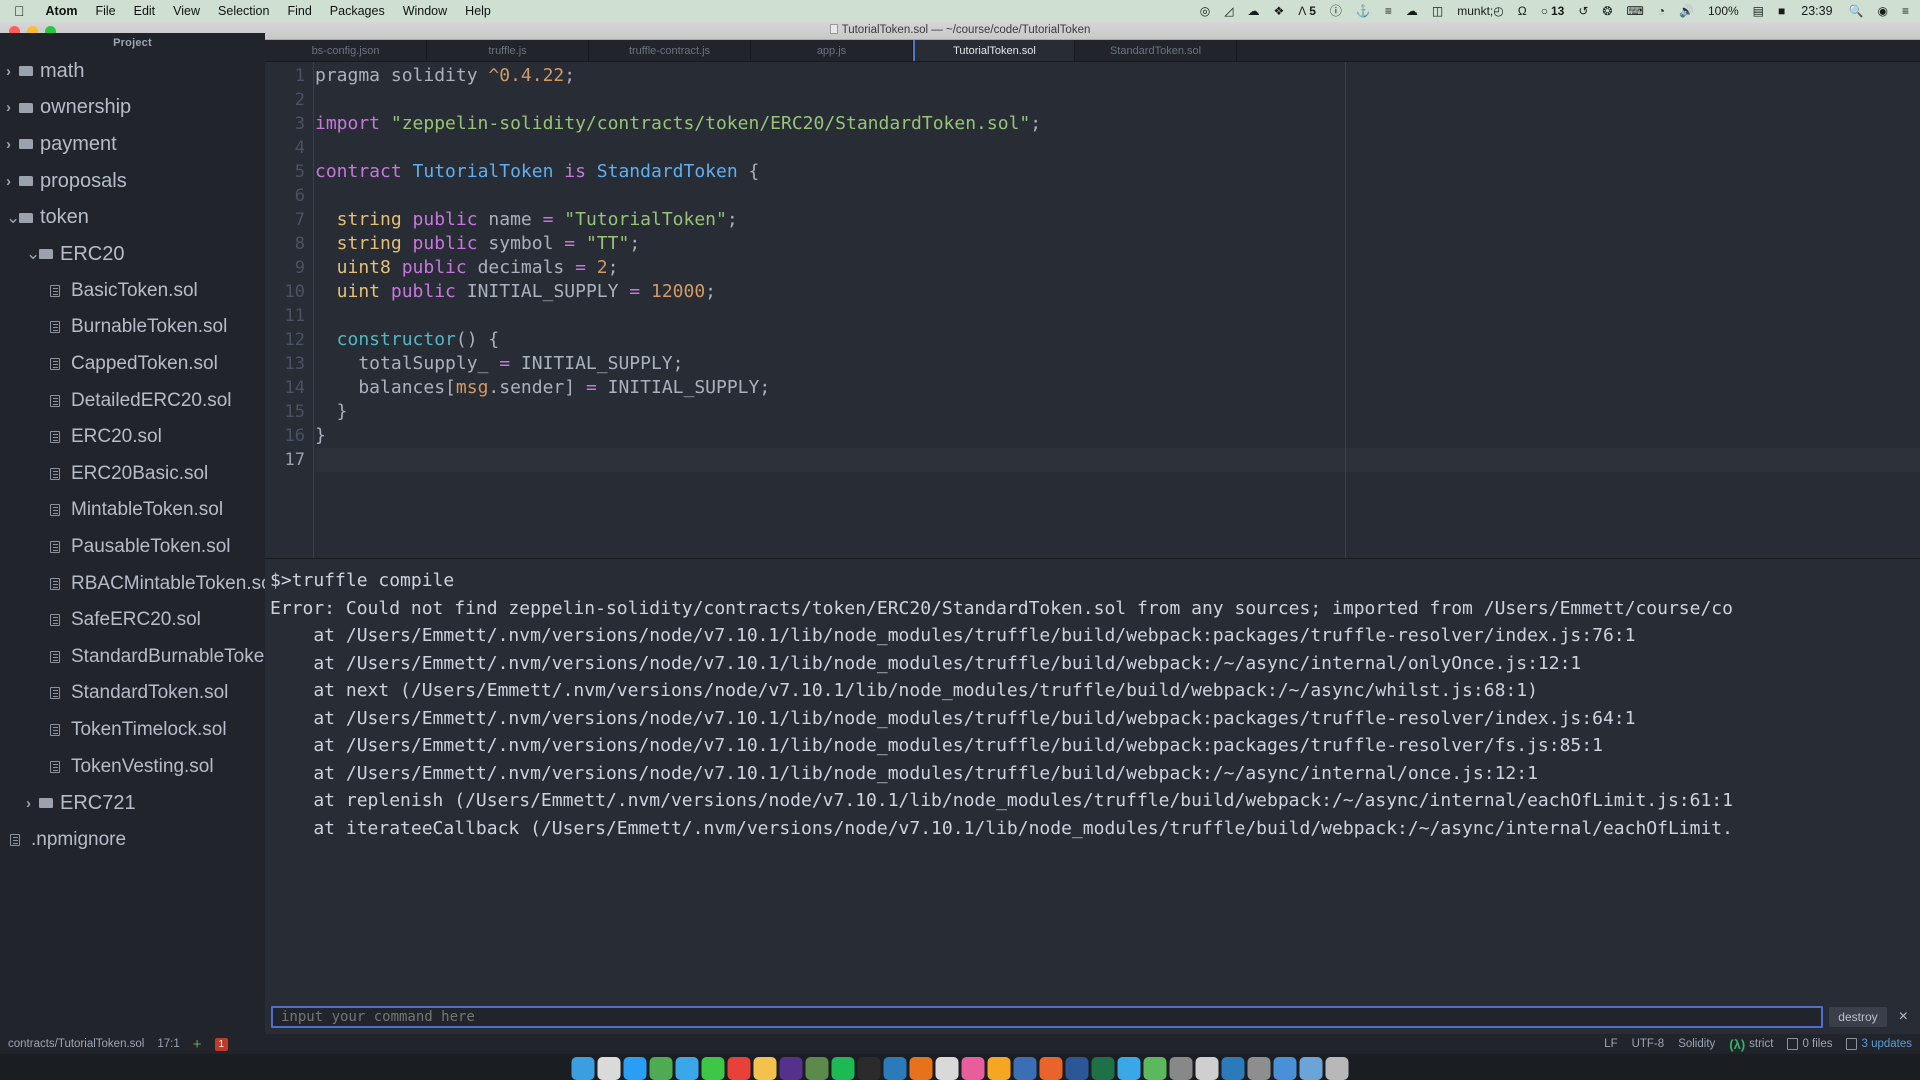  Describe the element at coordinates (583, 1068) in the screenshot. I see `finder-icon` at that location.